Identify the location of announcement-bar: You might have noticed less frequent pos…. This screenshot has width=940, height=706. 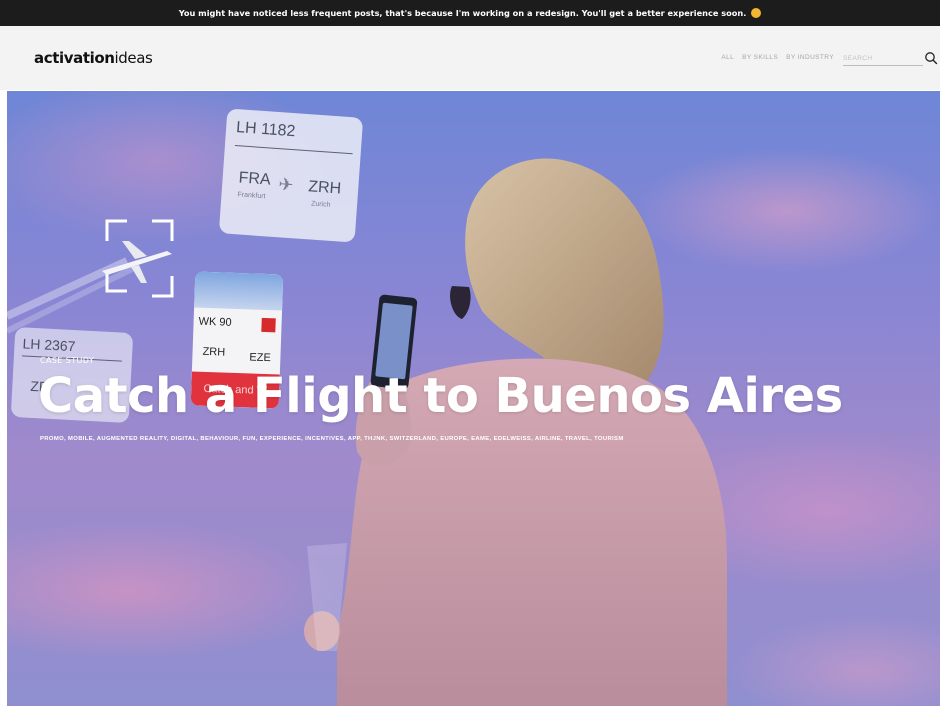
(470, 13).